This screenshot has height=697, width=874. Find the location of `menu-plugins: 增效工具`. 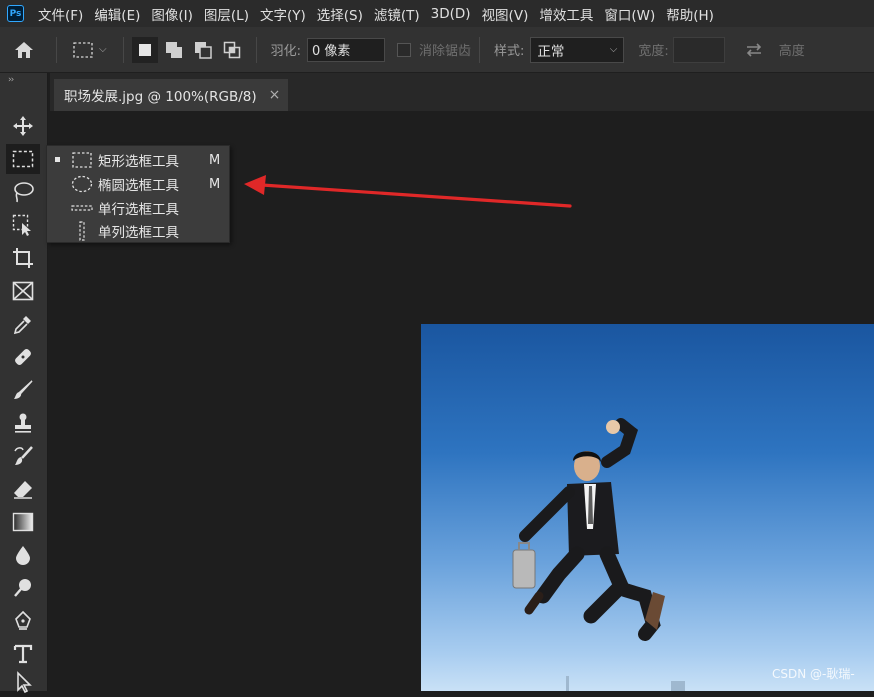

menu-plugins: 增效工具 is located at coordinates (566, 14).